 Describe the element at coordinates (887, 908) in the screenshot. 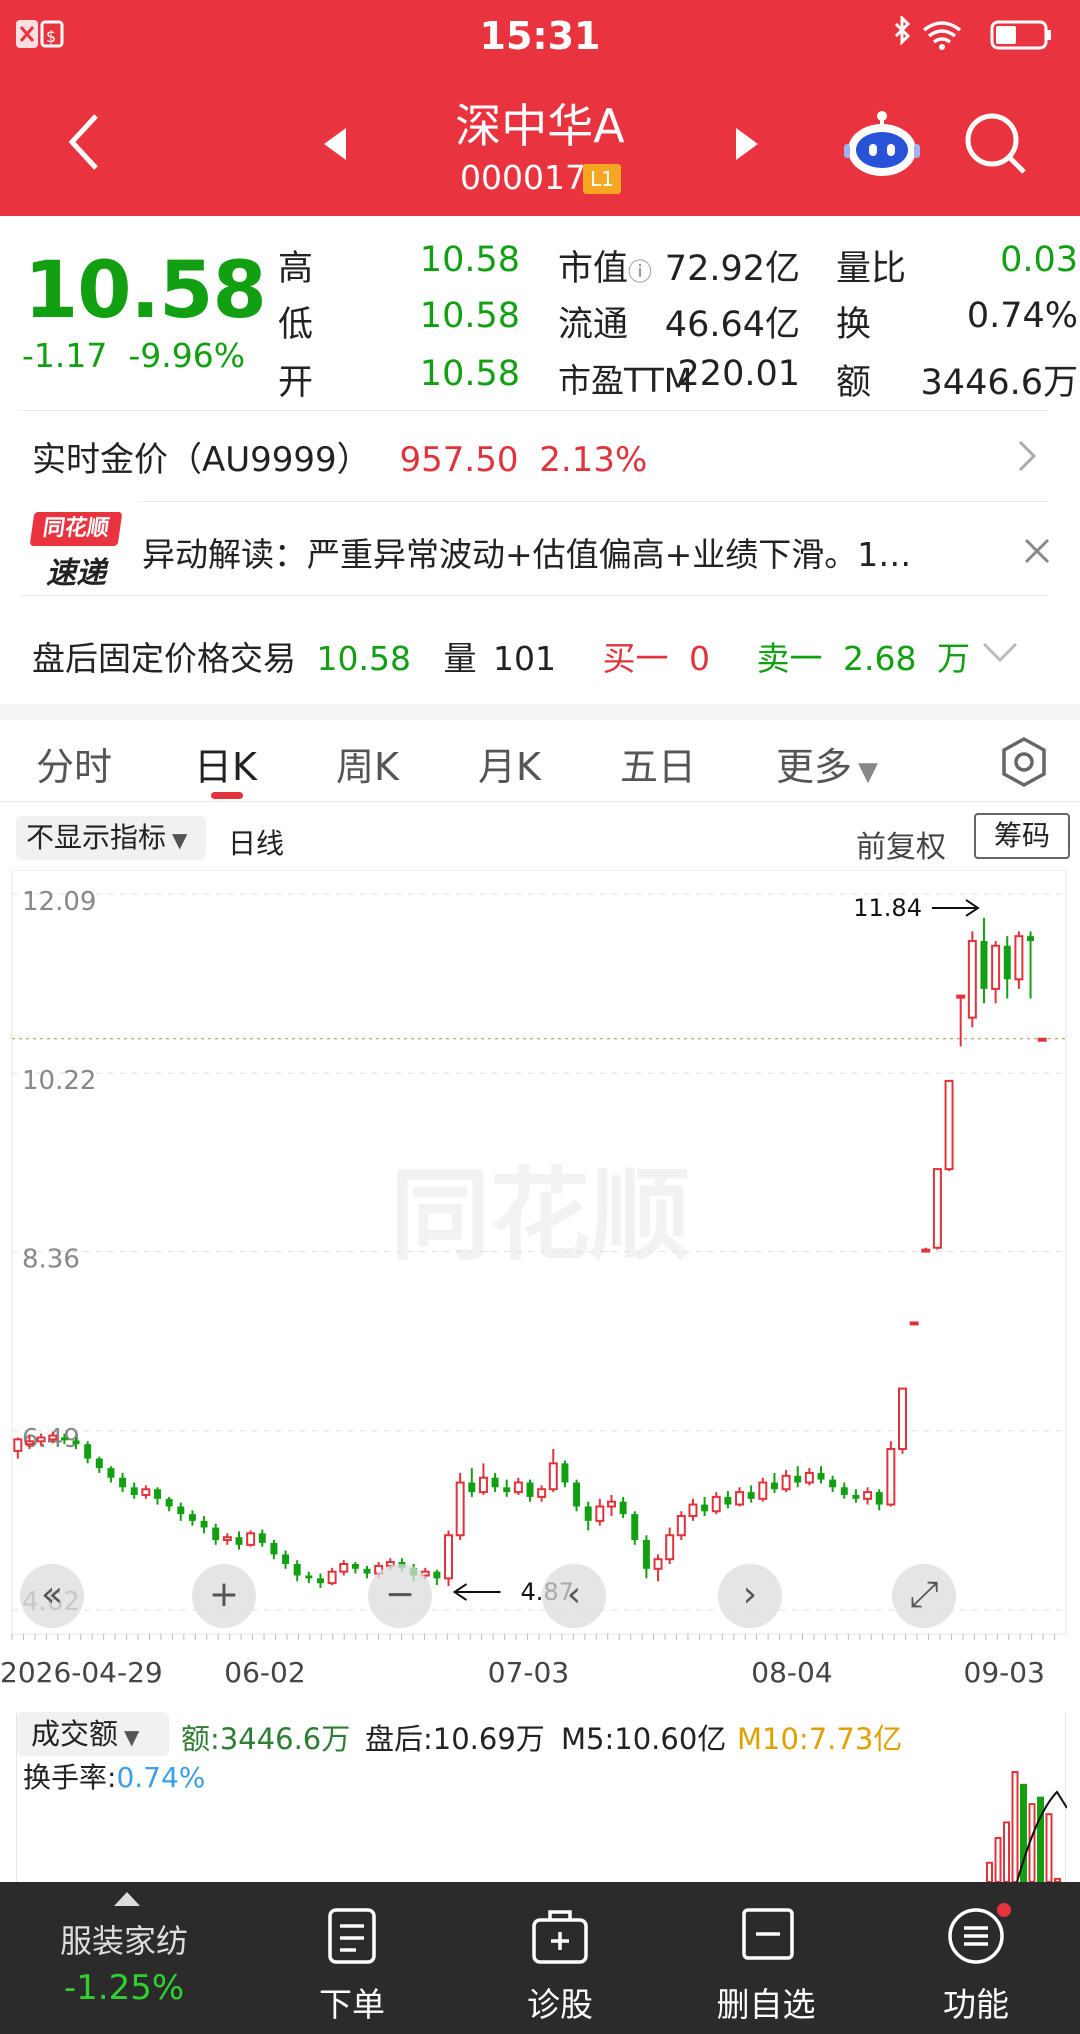

I see `max-price-label: 11.84` at that location.